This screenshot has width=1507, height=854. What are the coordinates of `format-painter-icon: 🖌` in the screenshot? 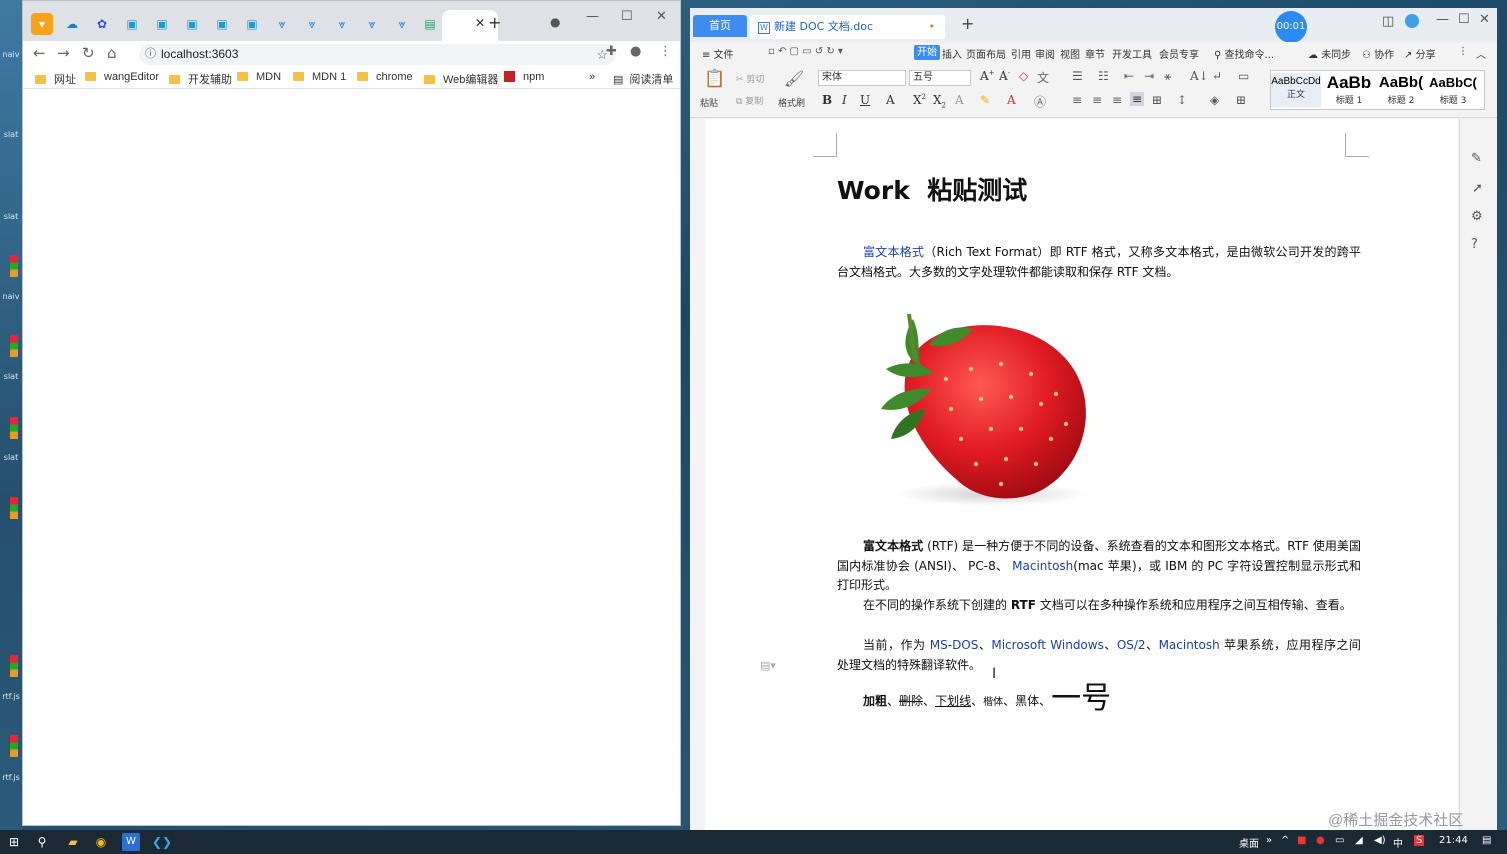 It's located at (794, 78).